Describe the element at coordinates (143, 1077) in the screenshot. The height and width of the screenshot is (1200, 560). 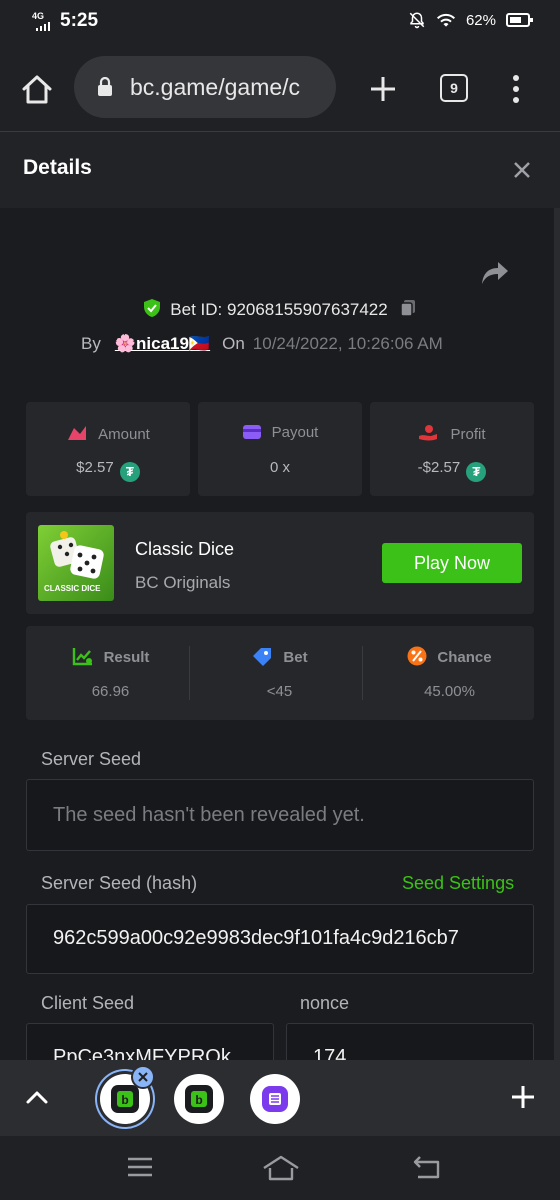
I see `close-tab-icon` at that location.